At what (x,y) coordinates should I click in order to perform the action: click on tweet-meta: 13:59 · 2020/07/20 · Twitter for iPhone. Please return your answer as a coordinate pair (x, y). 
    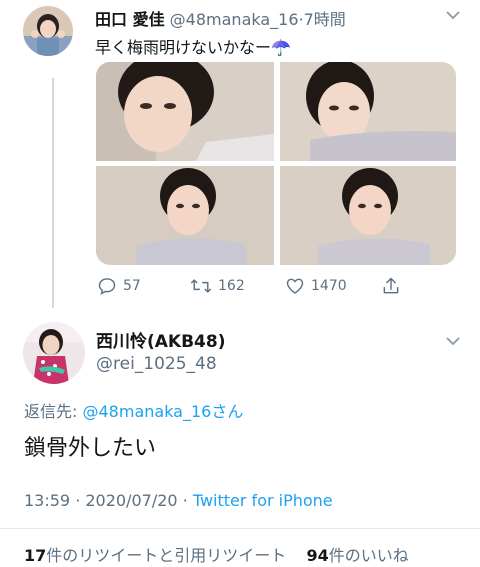
    Looking at the image, I should click on (178, 500).